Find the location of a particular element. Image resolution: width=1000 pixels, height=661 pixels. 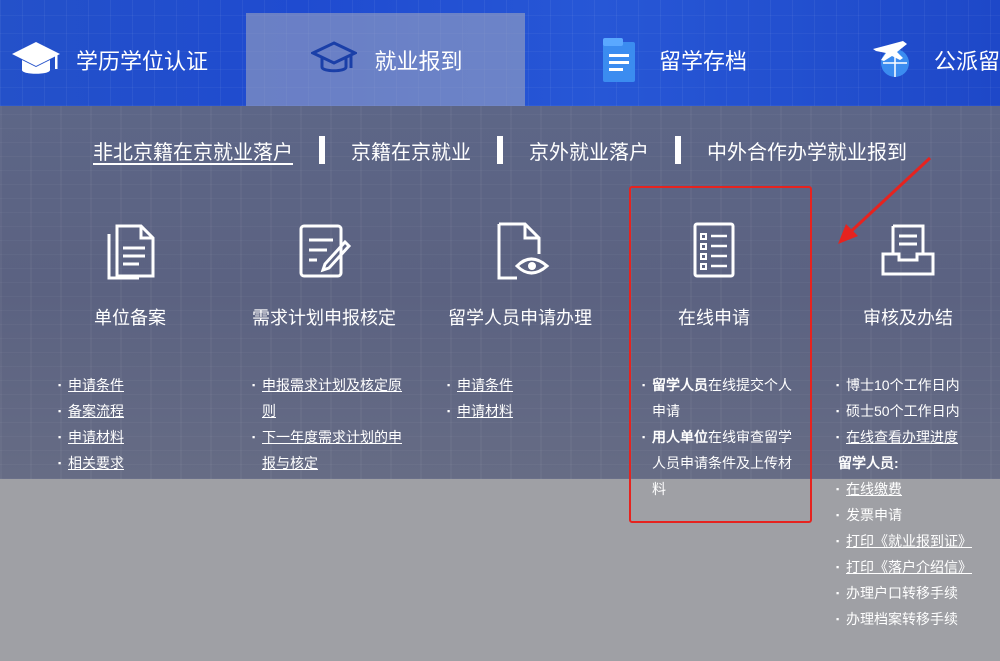

list-item: 打印《就业报到证》 is located at coordinates (916, 541).